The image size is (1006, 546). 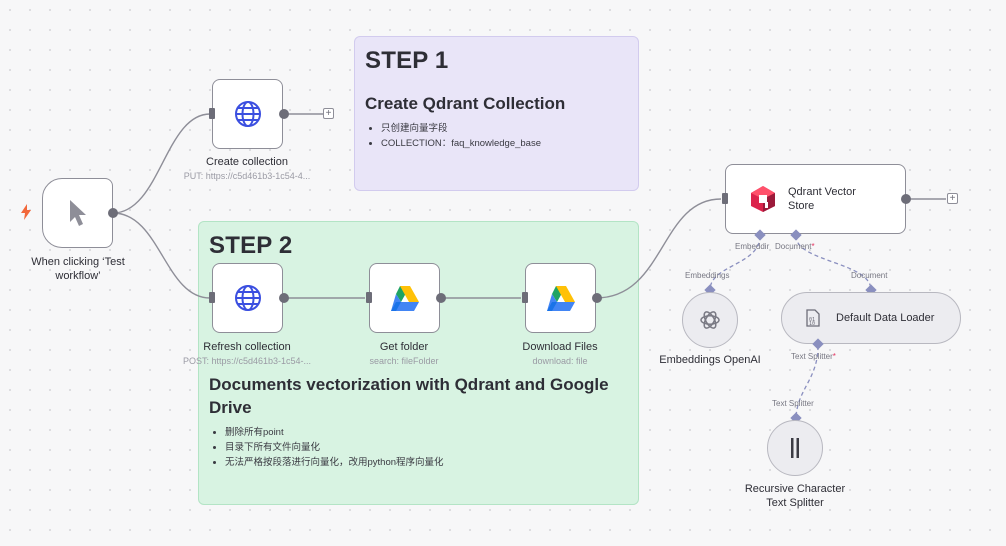 I want to click on trigger-node, so click(x=77, y=213).